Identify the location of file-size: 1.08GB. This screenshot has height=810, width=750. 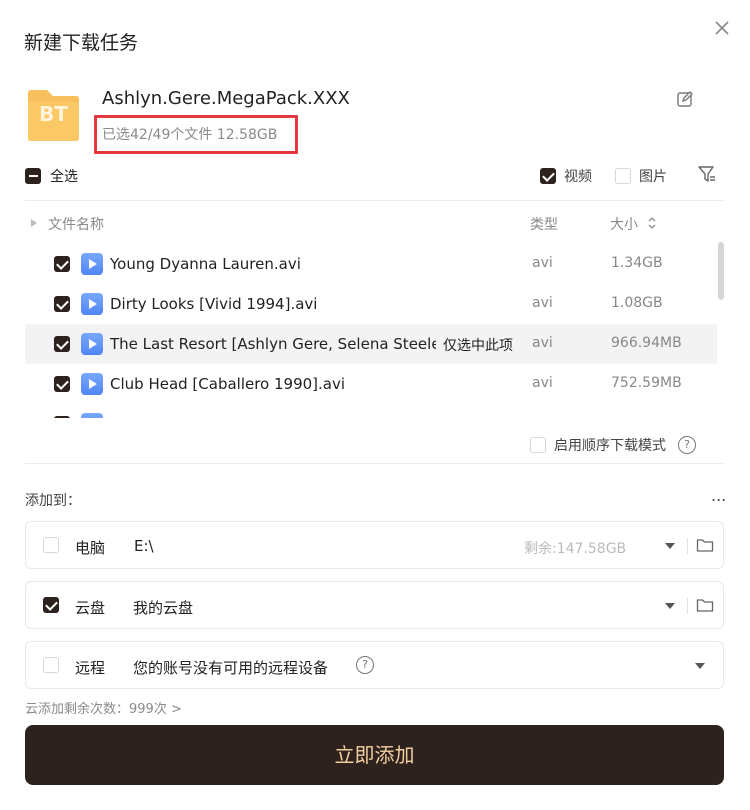
(637, 303).